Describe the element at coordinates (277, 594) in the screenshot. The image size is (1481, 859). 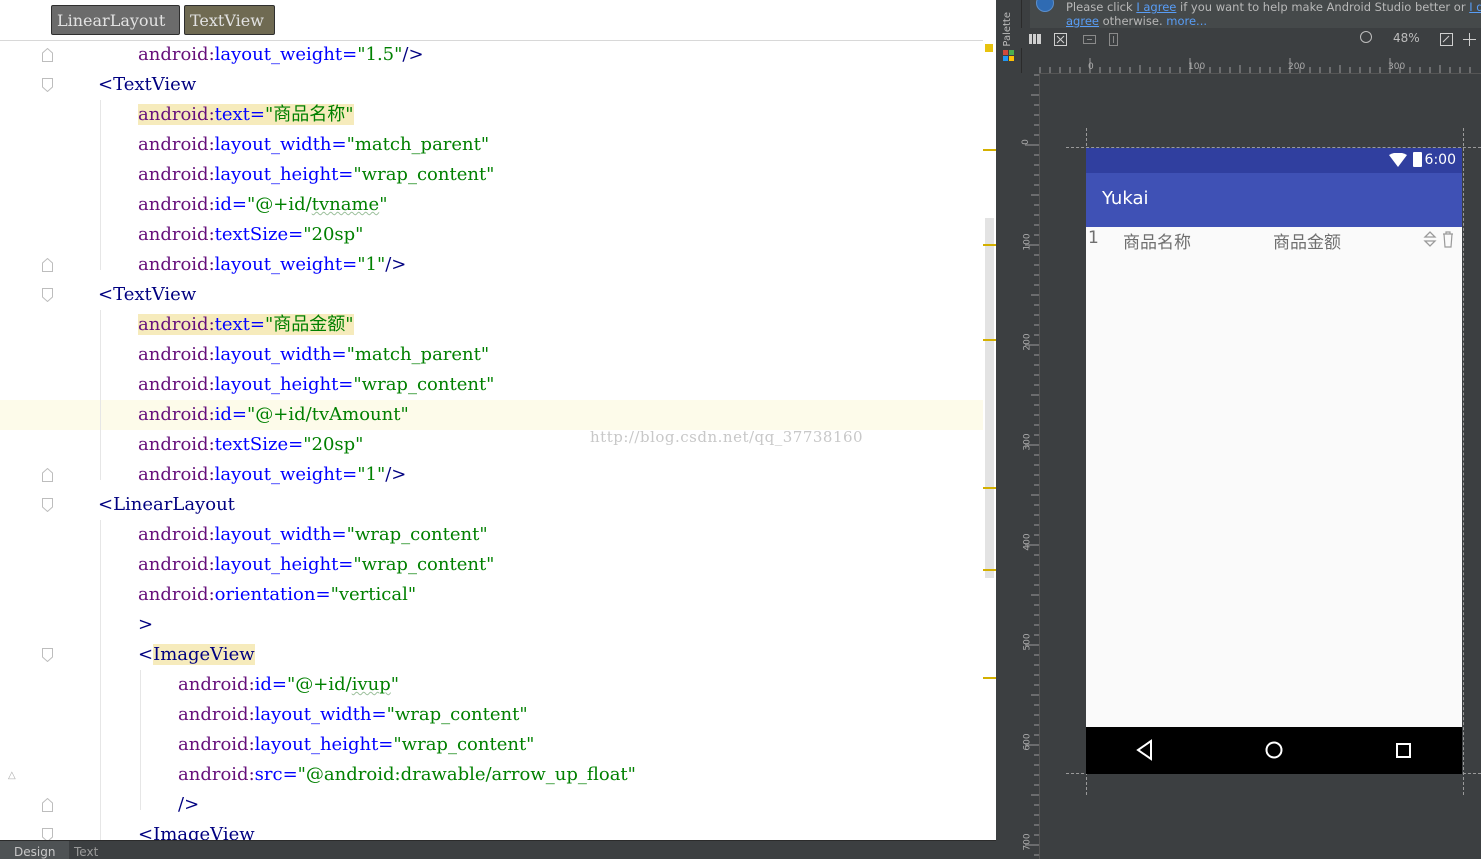
I see `code-line-19: android:orientation="vertical"` at that location.